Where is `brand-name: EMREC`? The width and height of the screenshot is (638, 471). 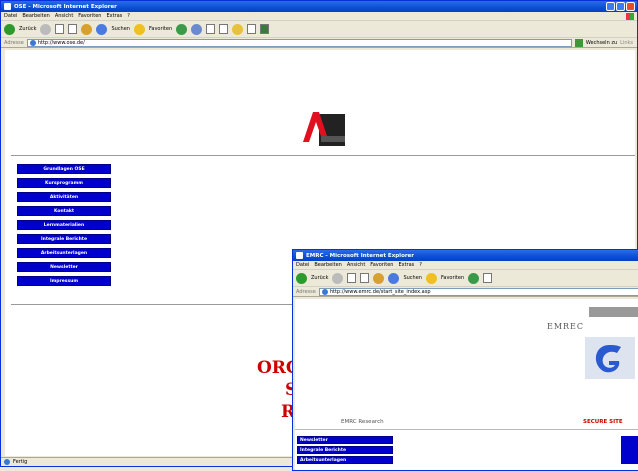 brand-name: EMREC is located at coordinates (566, 326).